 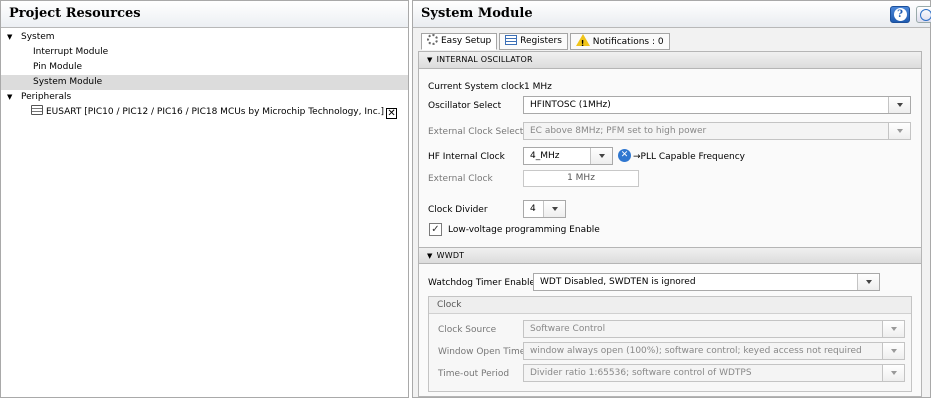 What do you see at coordinates (671, 39) in the screenshot?
I see `tab-bar: Easy Setup Registers Notifications : 0` at bounding box center [671, 39].